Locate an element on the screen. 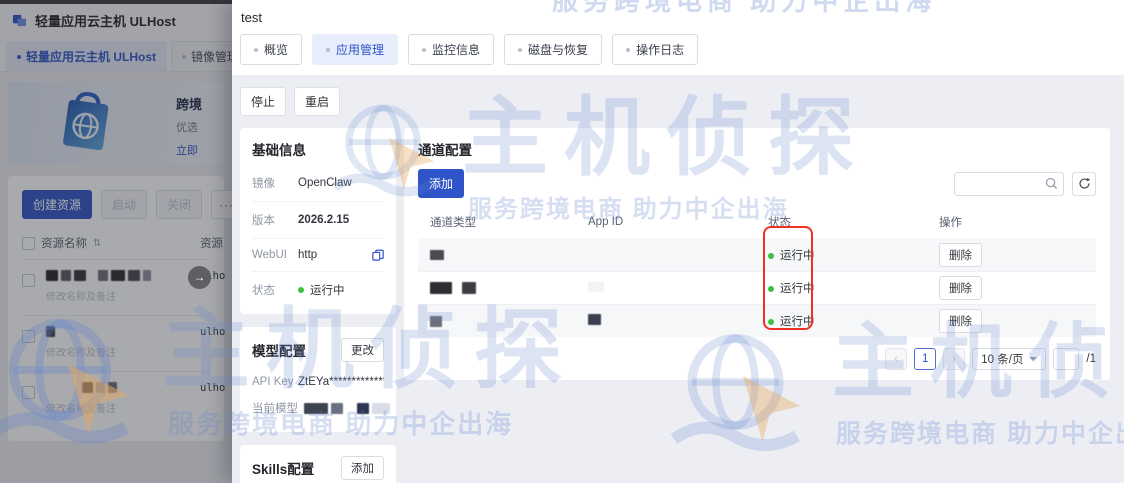 The image size is (1124, 483). change-model-button: 更改 is located at coordinates (362, 350).